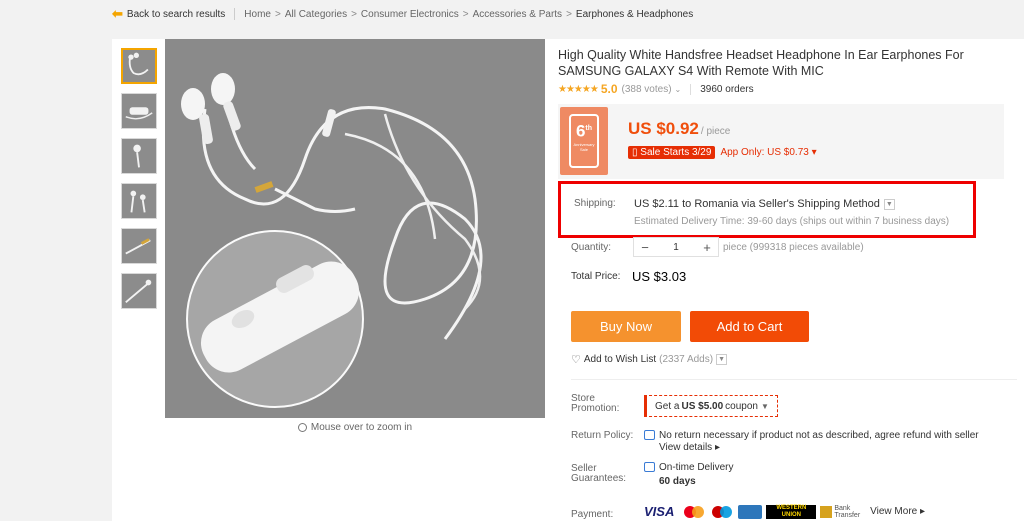 The image size is (1024, 521). Describe the element at coordinates (694, 511) in the screenshot. I see `mastercard-icon` at that location.